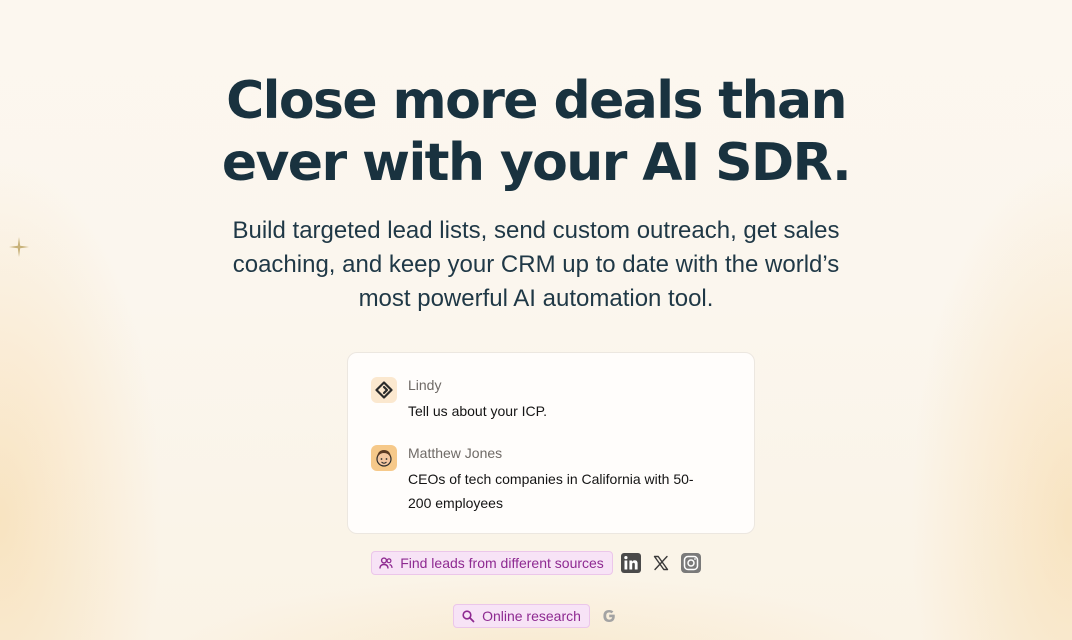 The width and height of the screenshot is (1072, 640). What do you see at coordinates (661, 563) in the screenshot?
I see `x-icon` at bounding box center [661, 563].